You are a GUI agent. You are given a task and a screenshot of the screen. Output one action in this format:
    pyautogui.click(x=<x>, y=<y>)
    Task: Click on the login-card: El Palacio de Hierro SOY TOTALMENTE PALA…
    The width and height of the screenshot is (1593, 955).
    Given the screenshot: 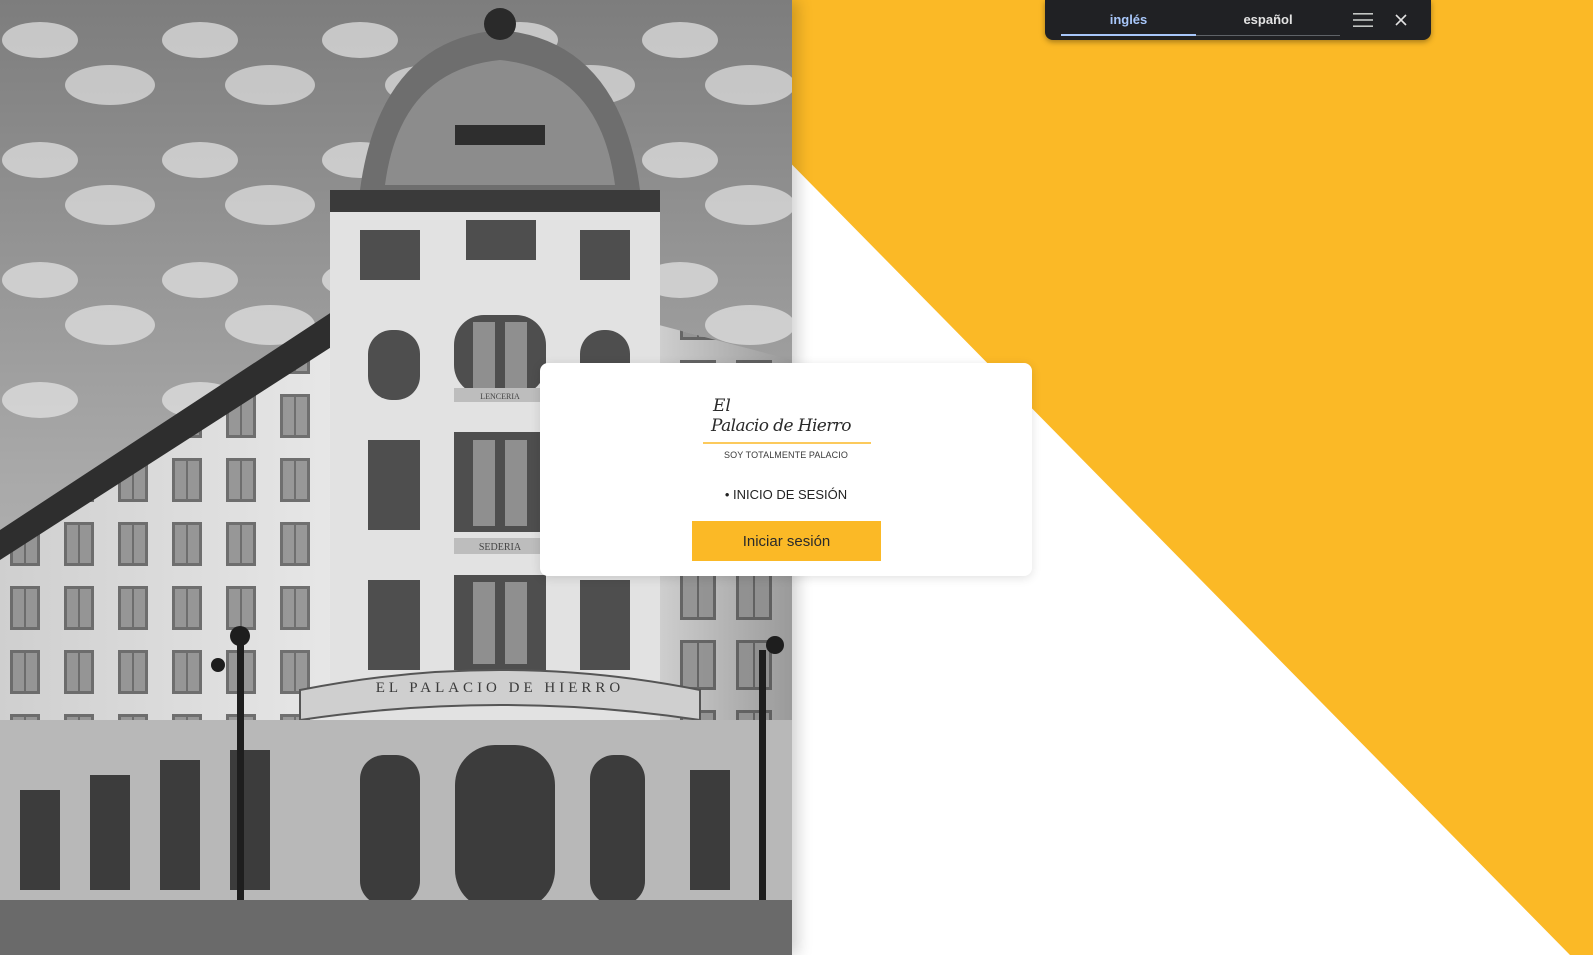 What is the action you would take?
    pyautogui.click(x=786, y=469)
    